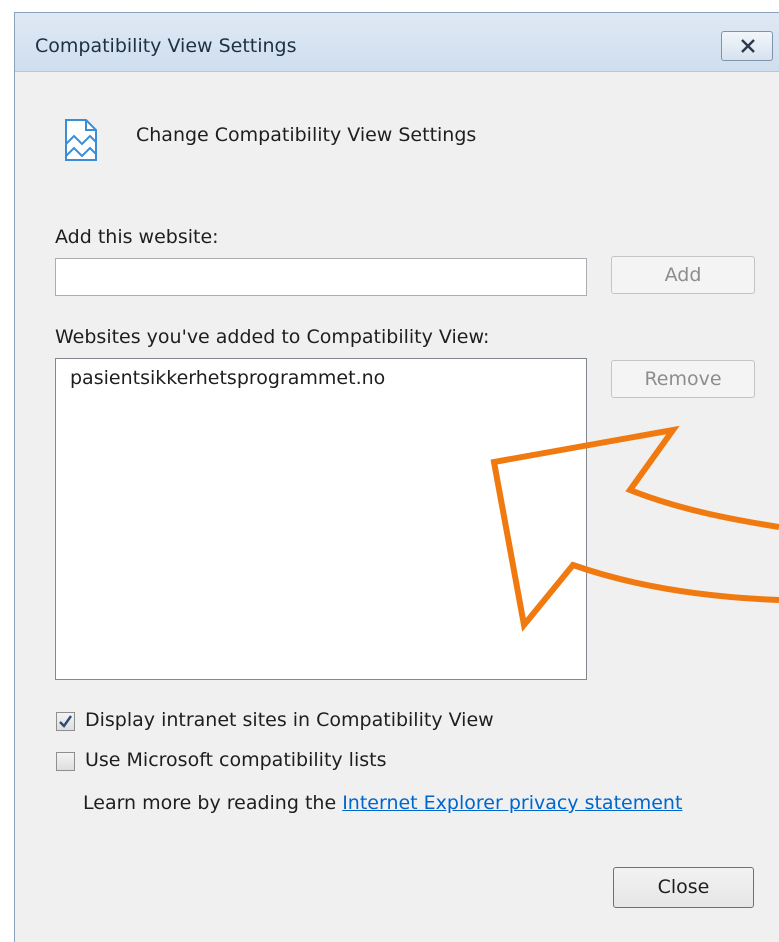 The width and height of the screenshot is (779, 942). I want to click on add-button: Add, so click(683, 275).